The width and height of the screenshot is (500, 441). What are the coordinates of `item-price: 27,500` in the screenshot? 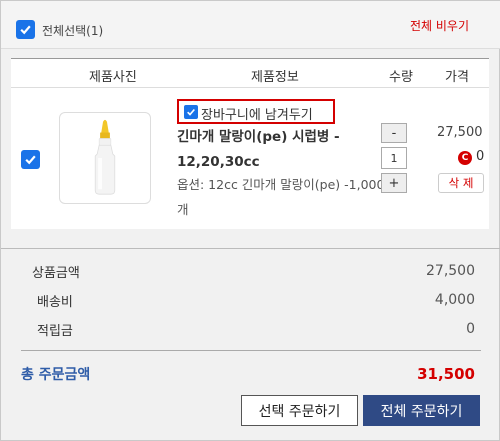 It's located at (460, 132).